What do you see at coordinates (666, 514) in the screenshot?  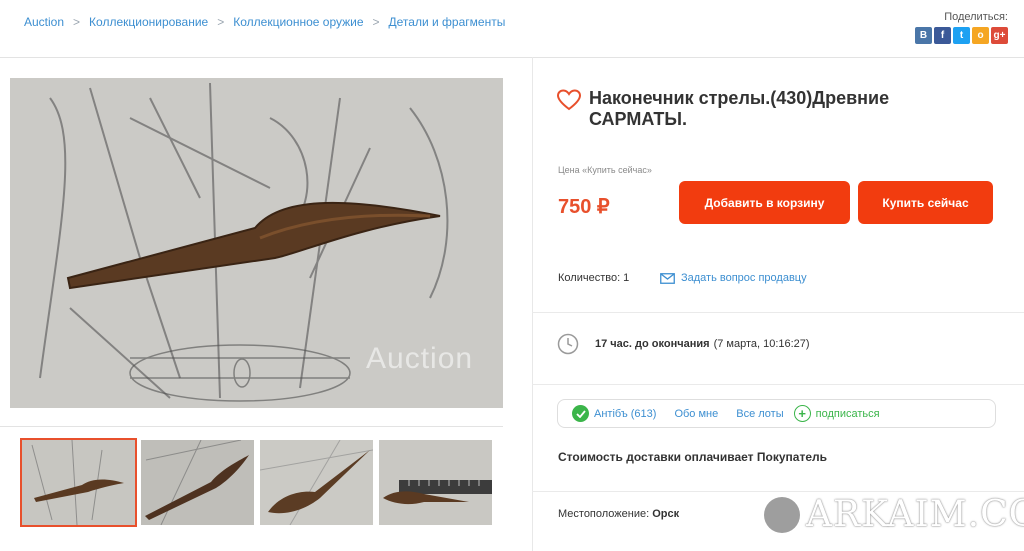 I see `location-value: Орск` at bounding box center [666, 514].